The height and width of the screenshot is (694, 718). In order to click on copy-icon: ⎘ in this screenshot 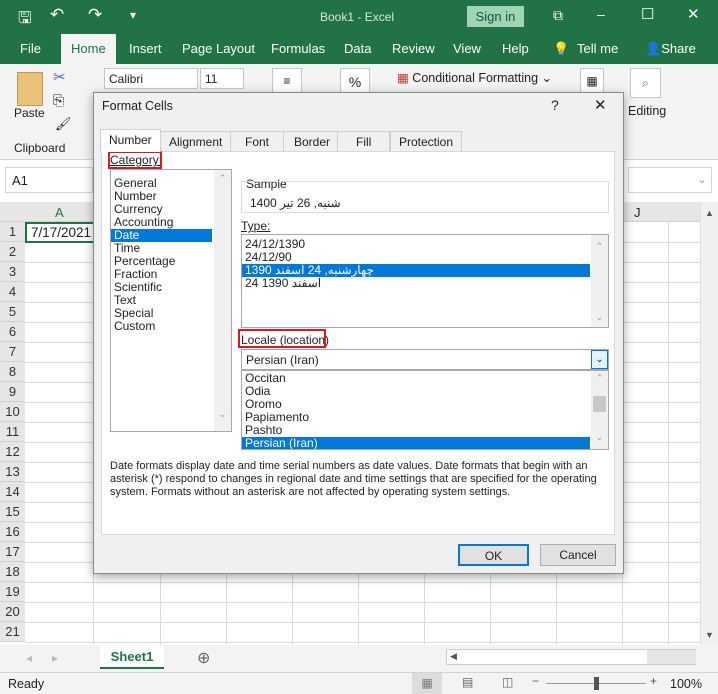, I will do `click(58, 100)`.